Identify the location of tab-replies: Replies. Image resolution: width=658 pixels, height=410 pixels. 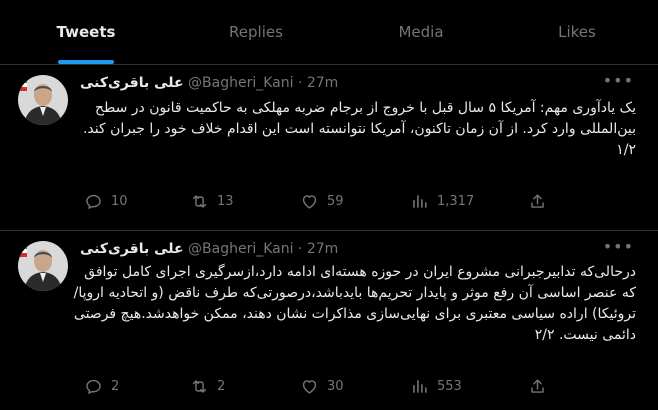
(256, 32).